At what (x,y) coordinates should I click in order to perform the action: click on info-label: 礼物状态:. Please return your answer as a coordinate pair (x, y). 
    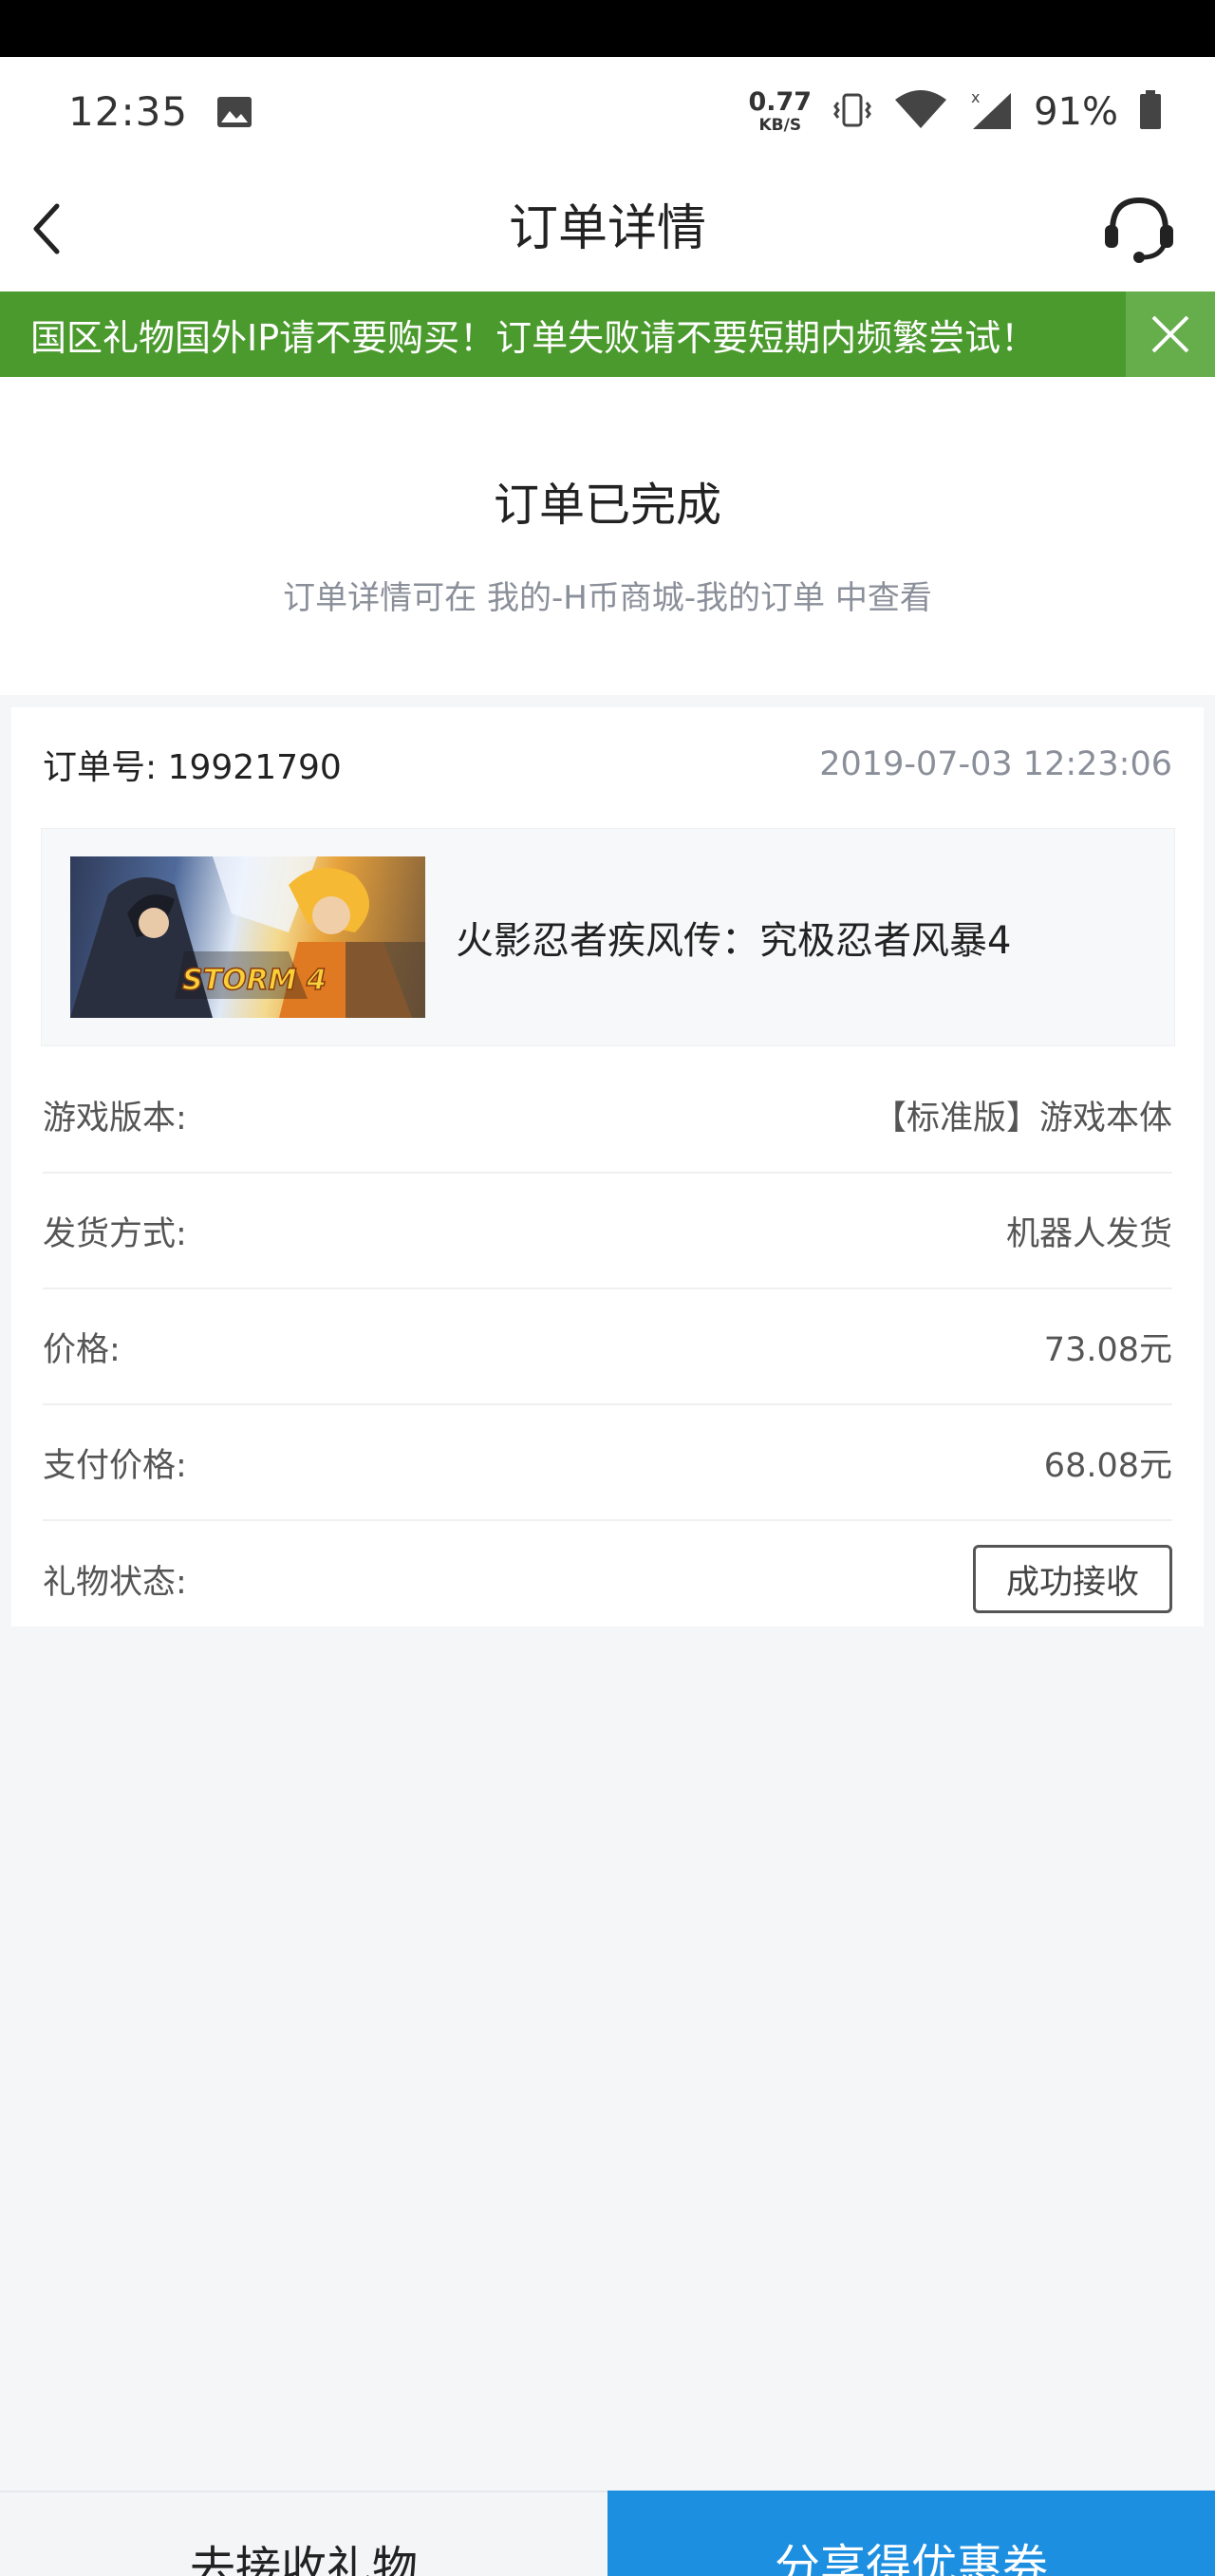
    Looking at the image, I should click on (115, 1582).